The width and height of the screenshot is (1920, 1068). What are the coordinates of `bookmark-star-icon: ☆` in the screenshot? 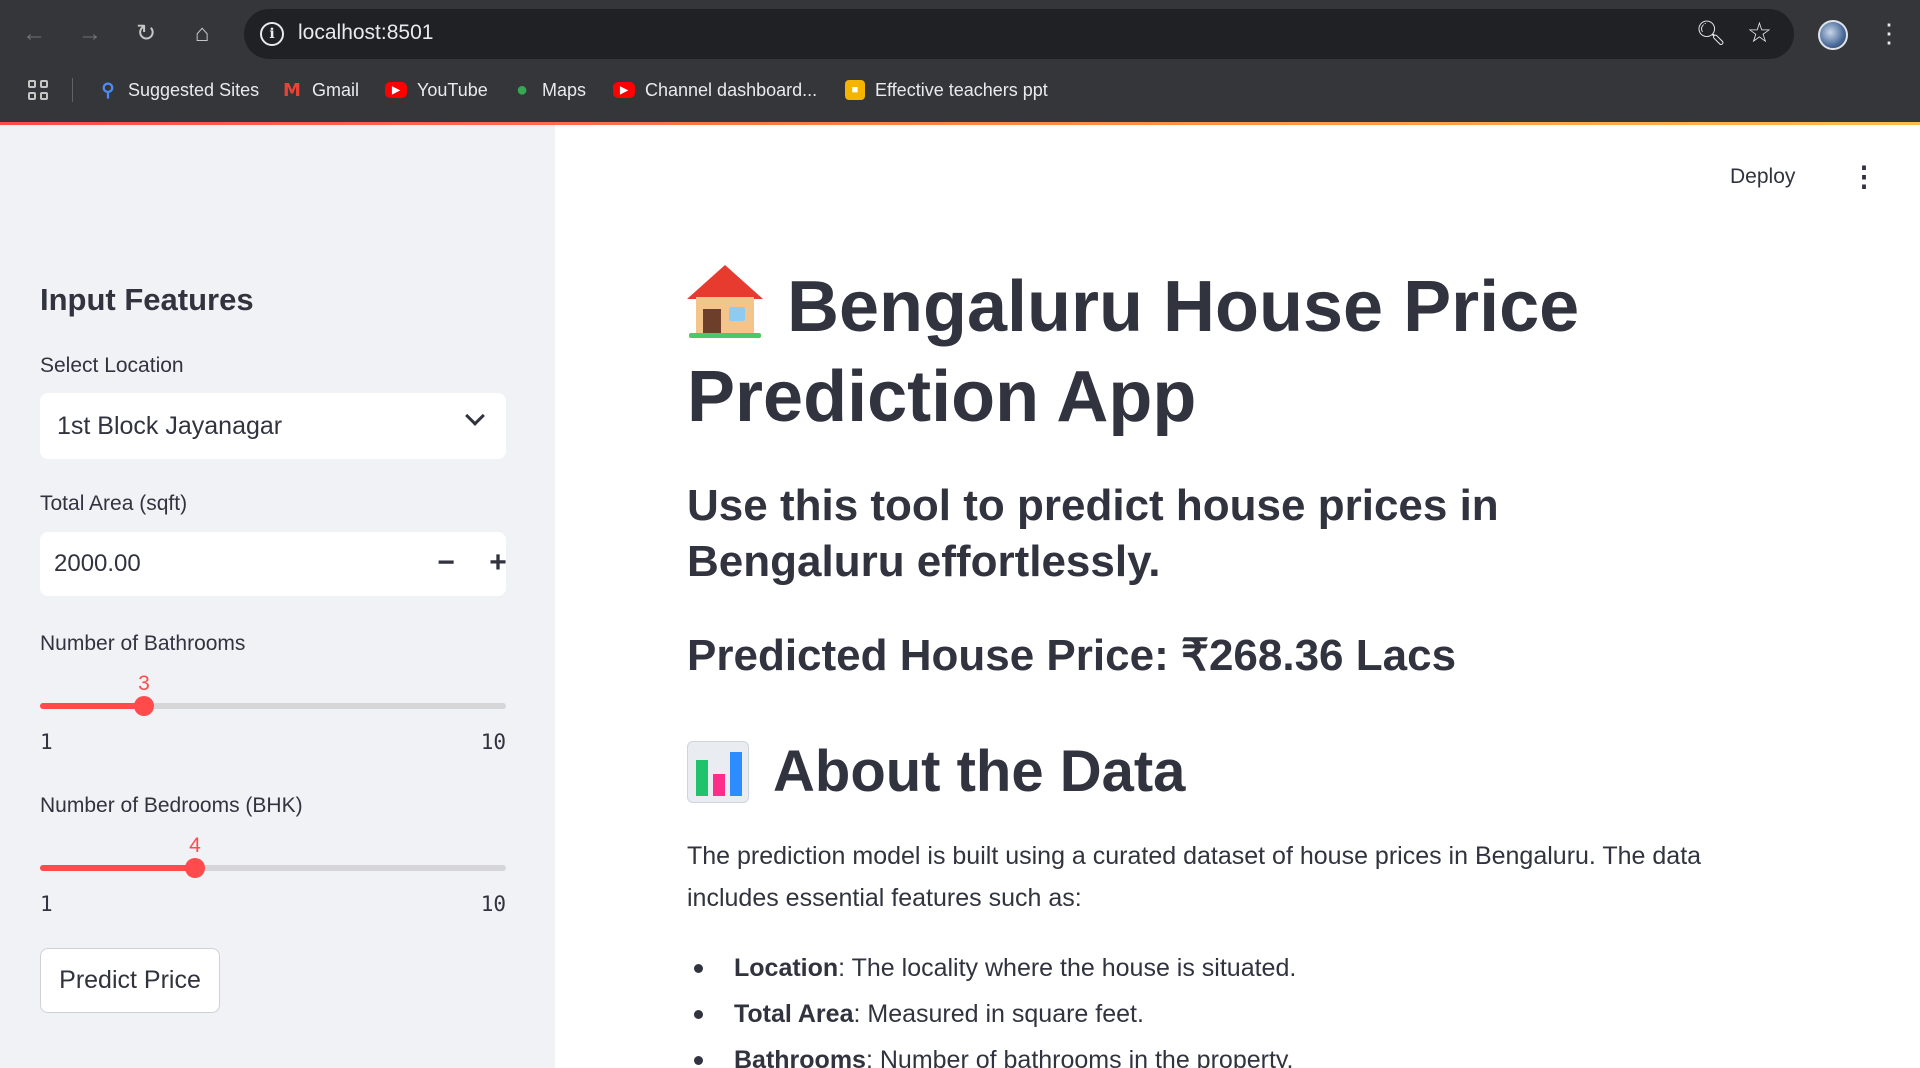 It's located at (1759, 32).